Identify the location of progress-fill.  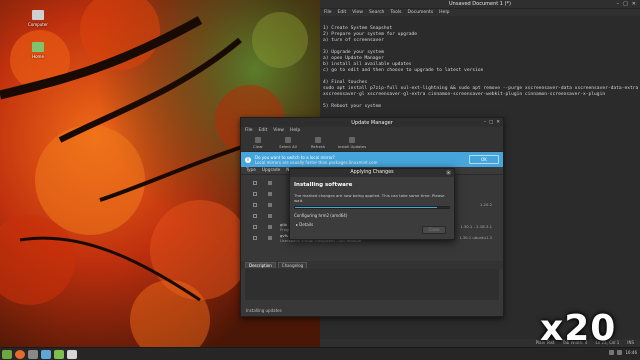
(366, 207).